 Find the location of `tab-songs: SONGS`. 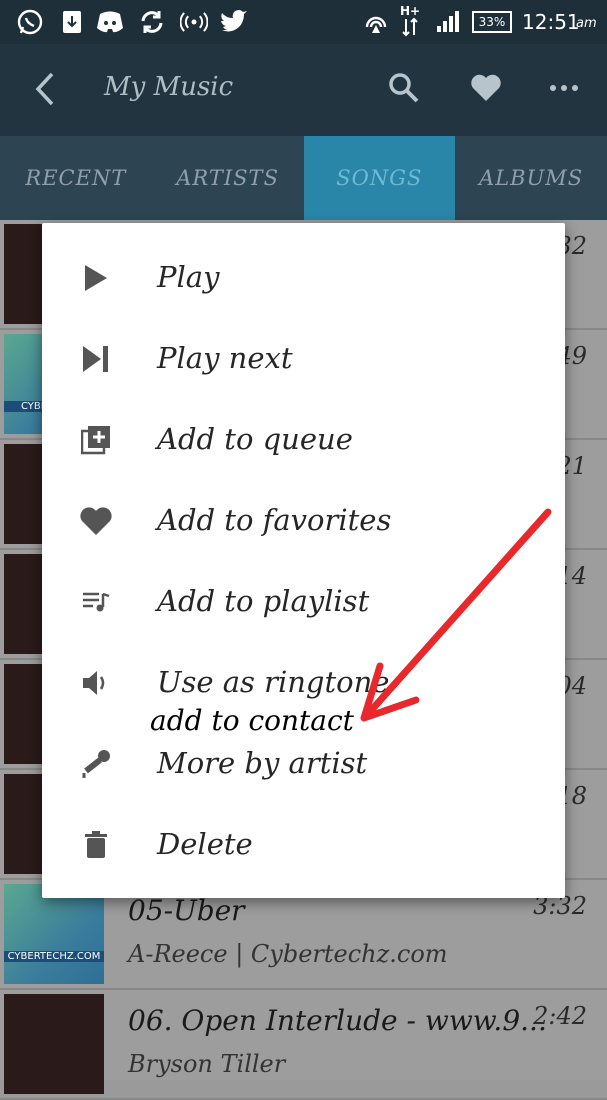

tab-songs: SONGS is located at coordinates (379, 178).